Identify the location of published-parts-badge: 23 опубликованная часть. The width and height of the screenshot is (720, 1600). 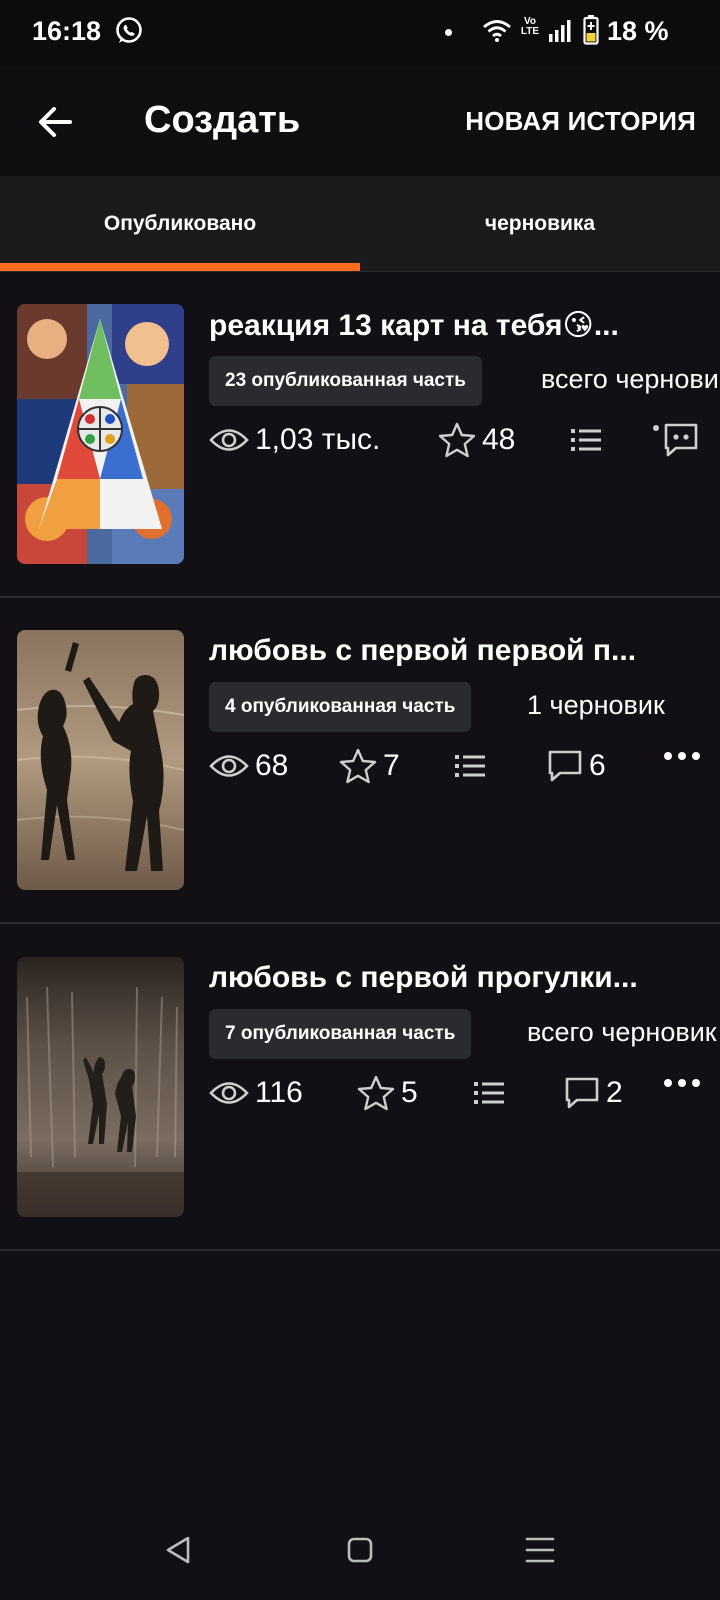
(345, 381).